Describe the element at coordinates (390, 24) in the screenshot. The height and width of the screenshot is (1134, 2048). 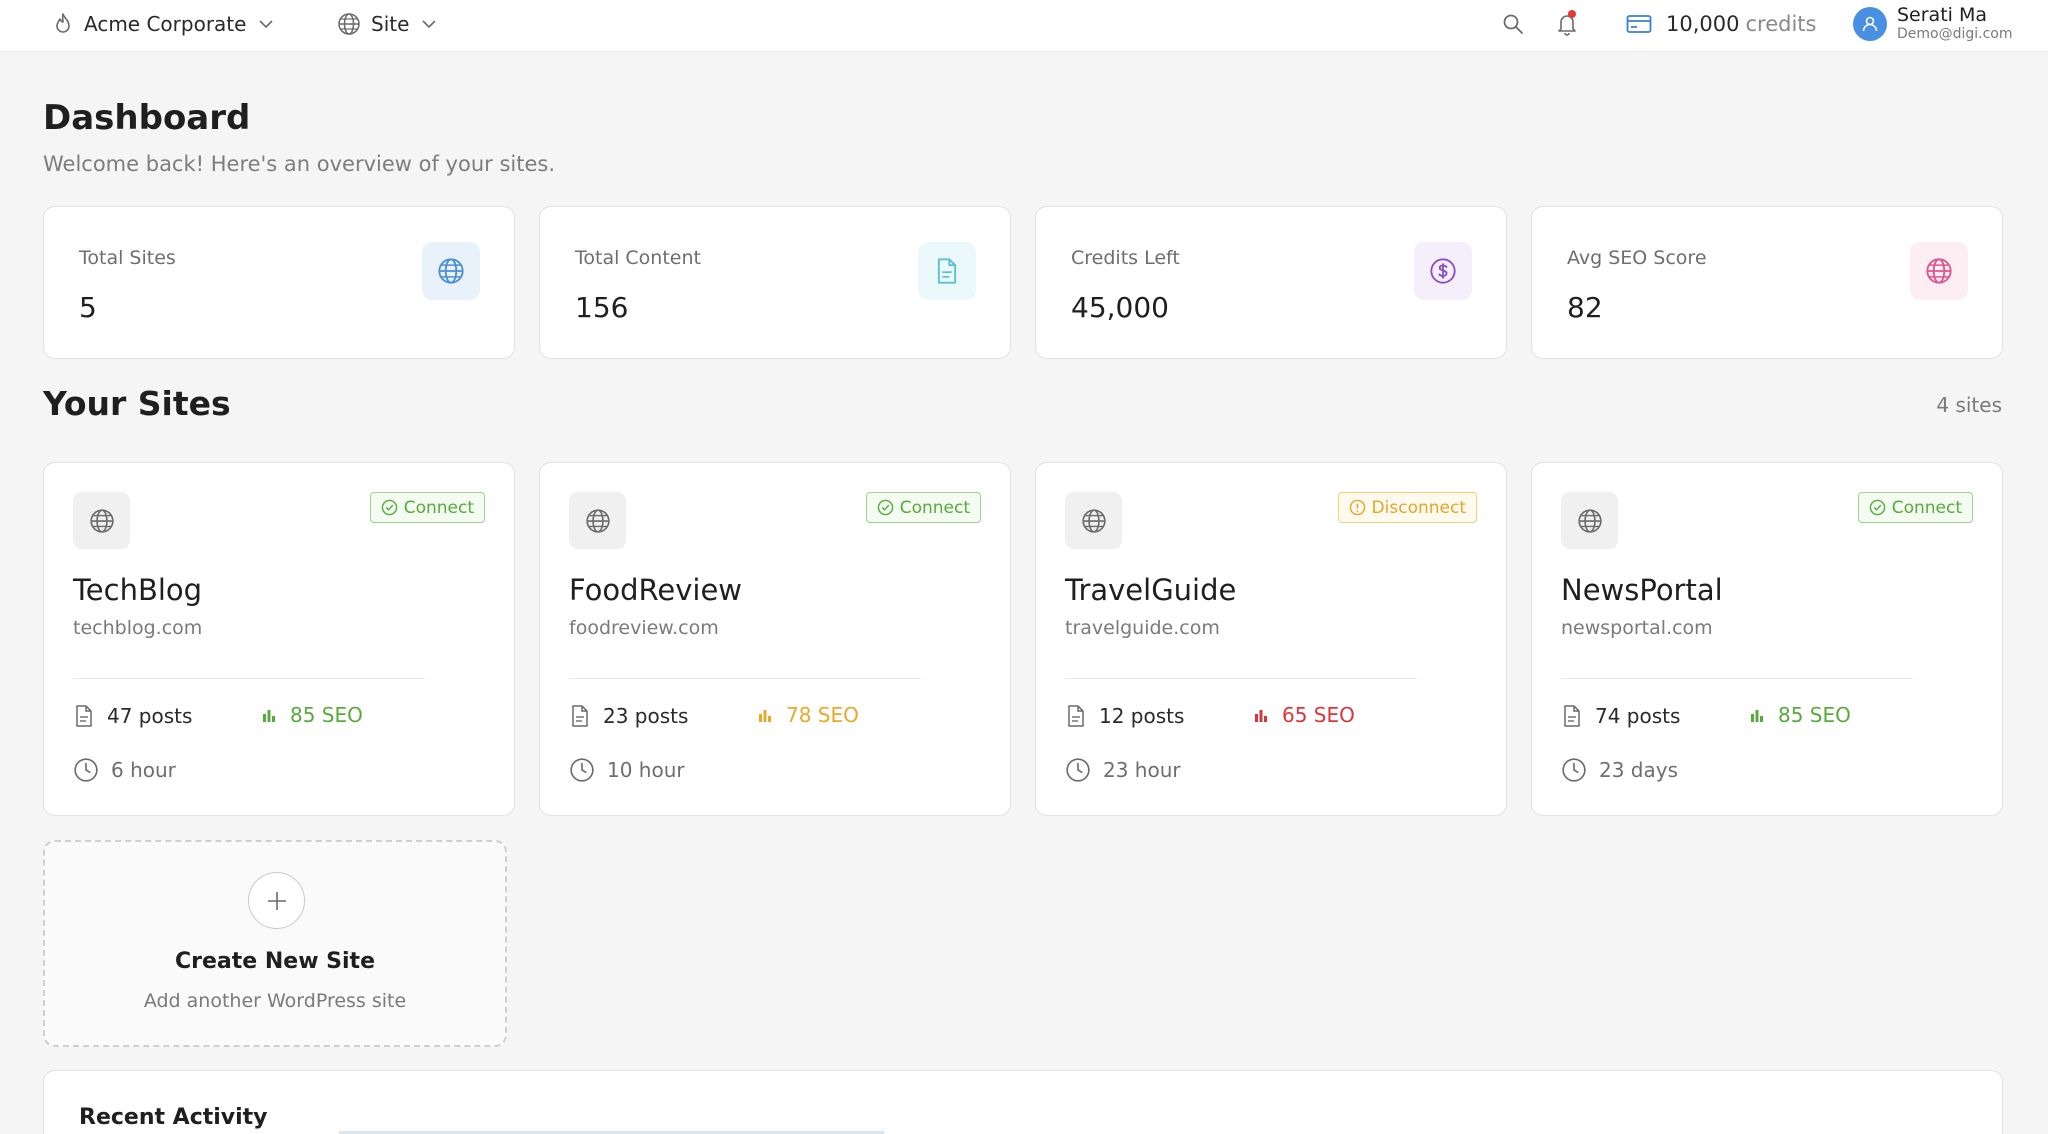
I see `site-selector-label: Site` at that location.